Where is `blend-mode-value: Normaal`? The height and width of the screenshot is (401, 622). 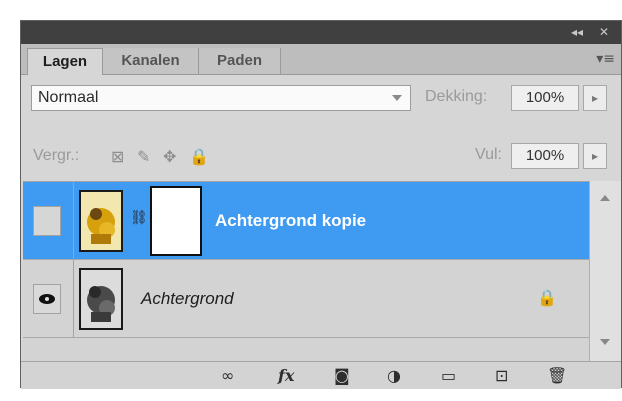
blend-mode-value: Normaal is located at coordinates (68, 97).